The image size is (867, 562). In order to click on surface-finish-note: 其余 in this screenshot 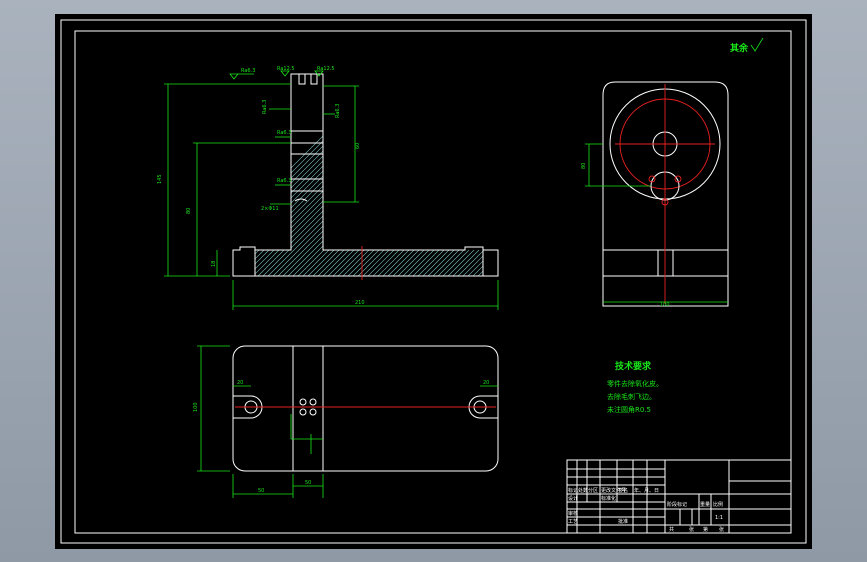, I will do `click(747, 45)`.